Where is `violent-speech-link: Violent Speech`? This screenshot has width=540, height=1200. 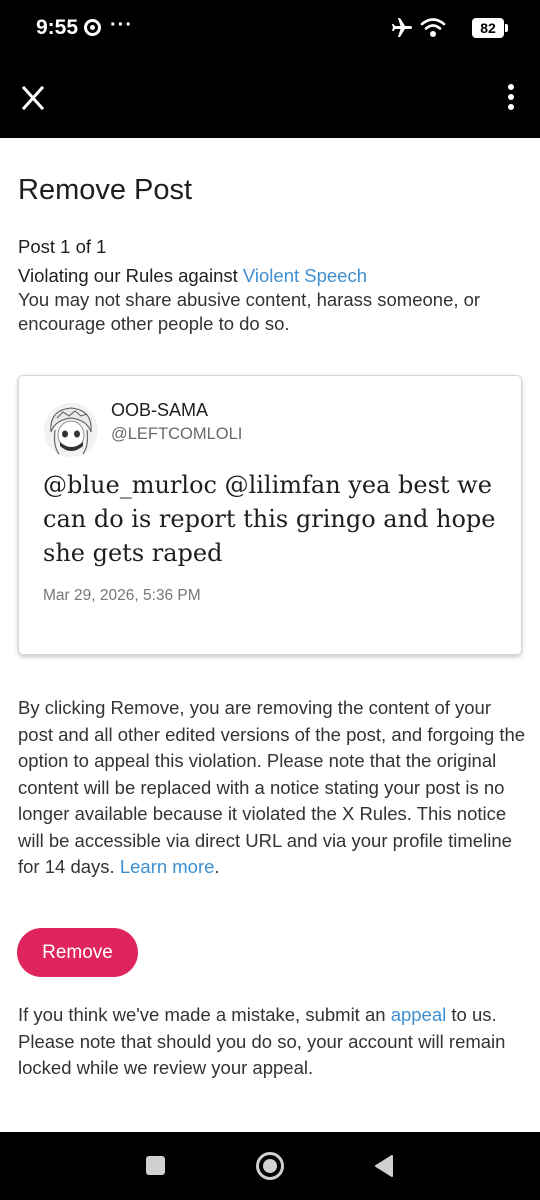 violent-speech-link: Violent Speech is located at coordinates (305, 275).